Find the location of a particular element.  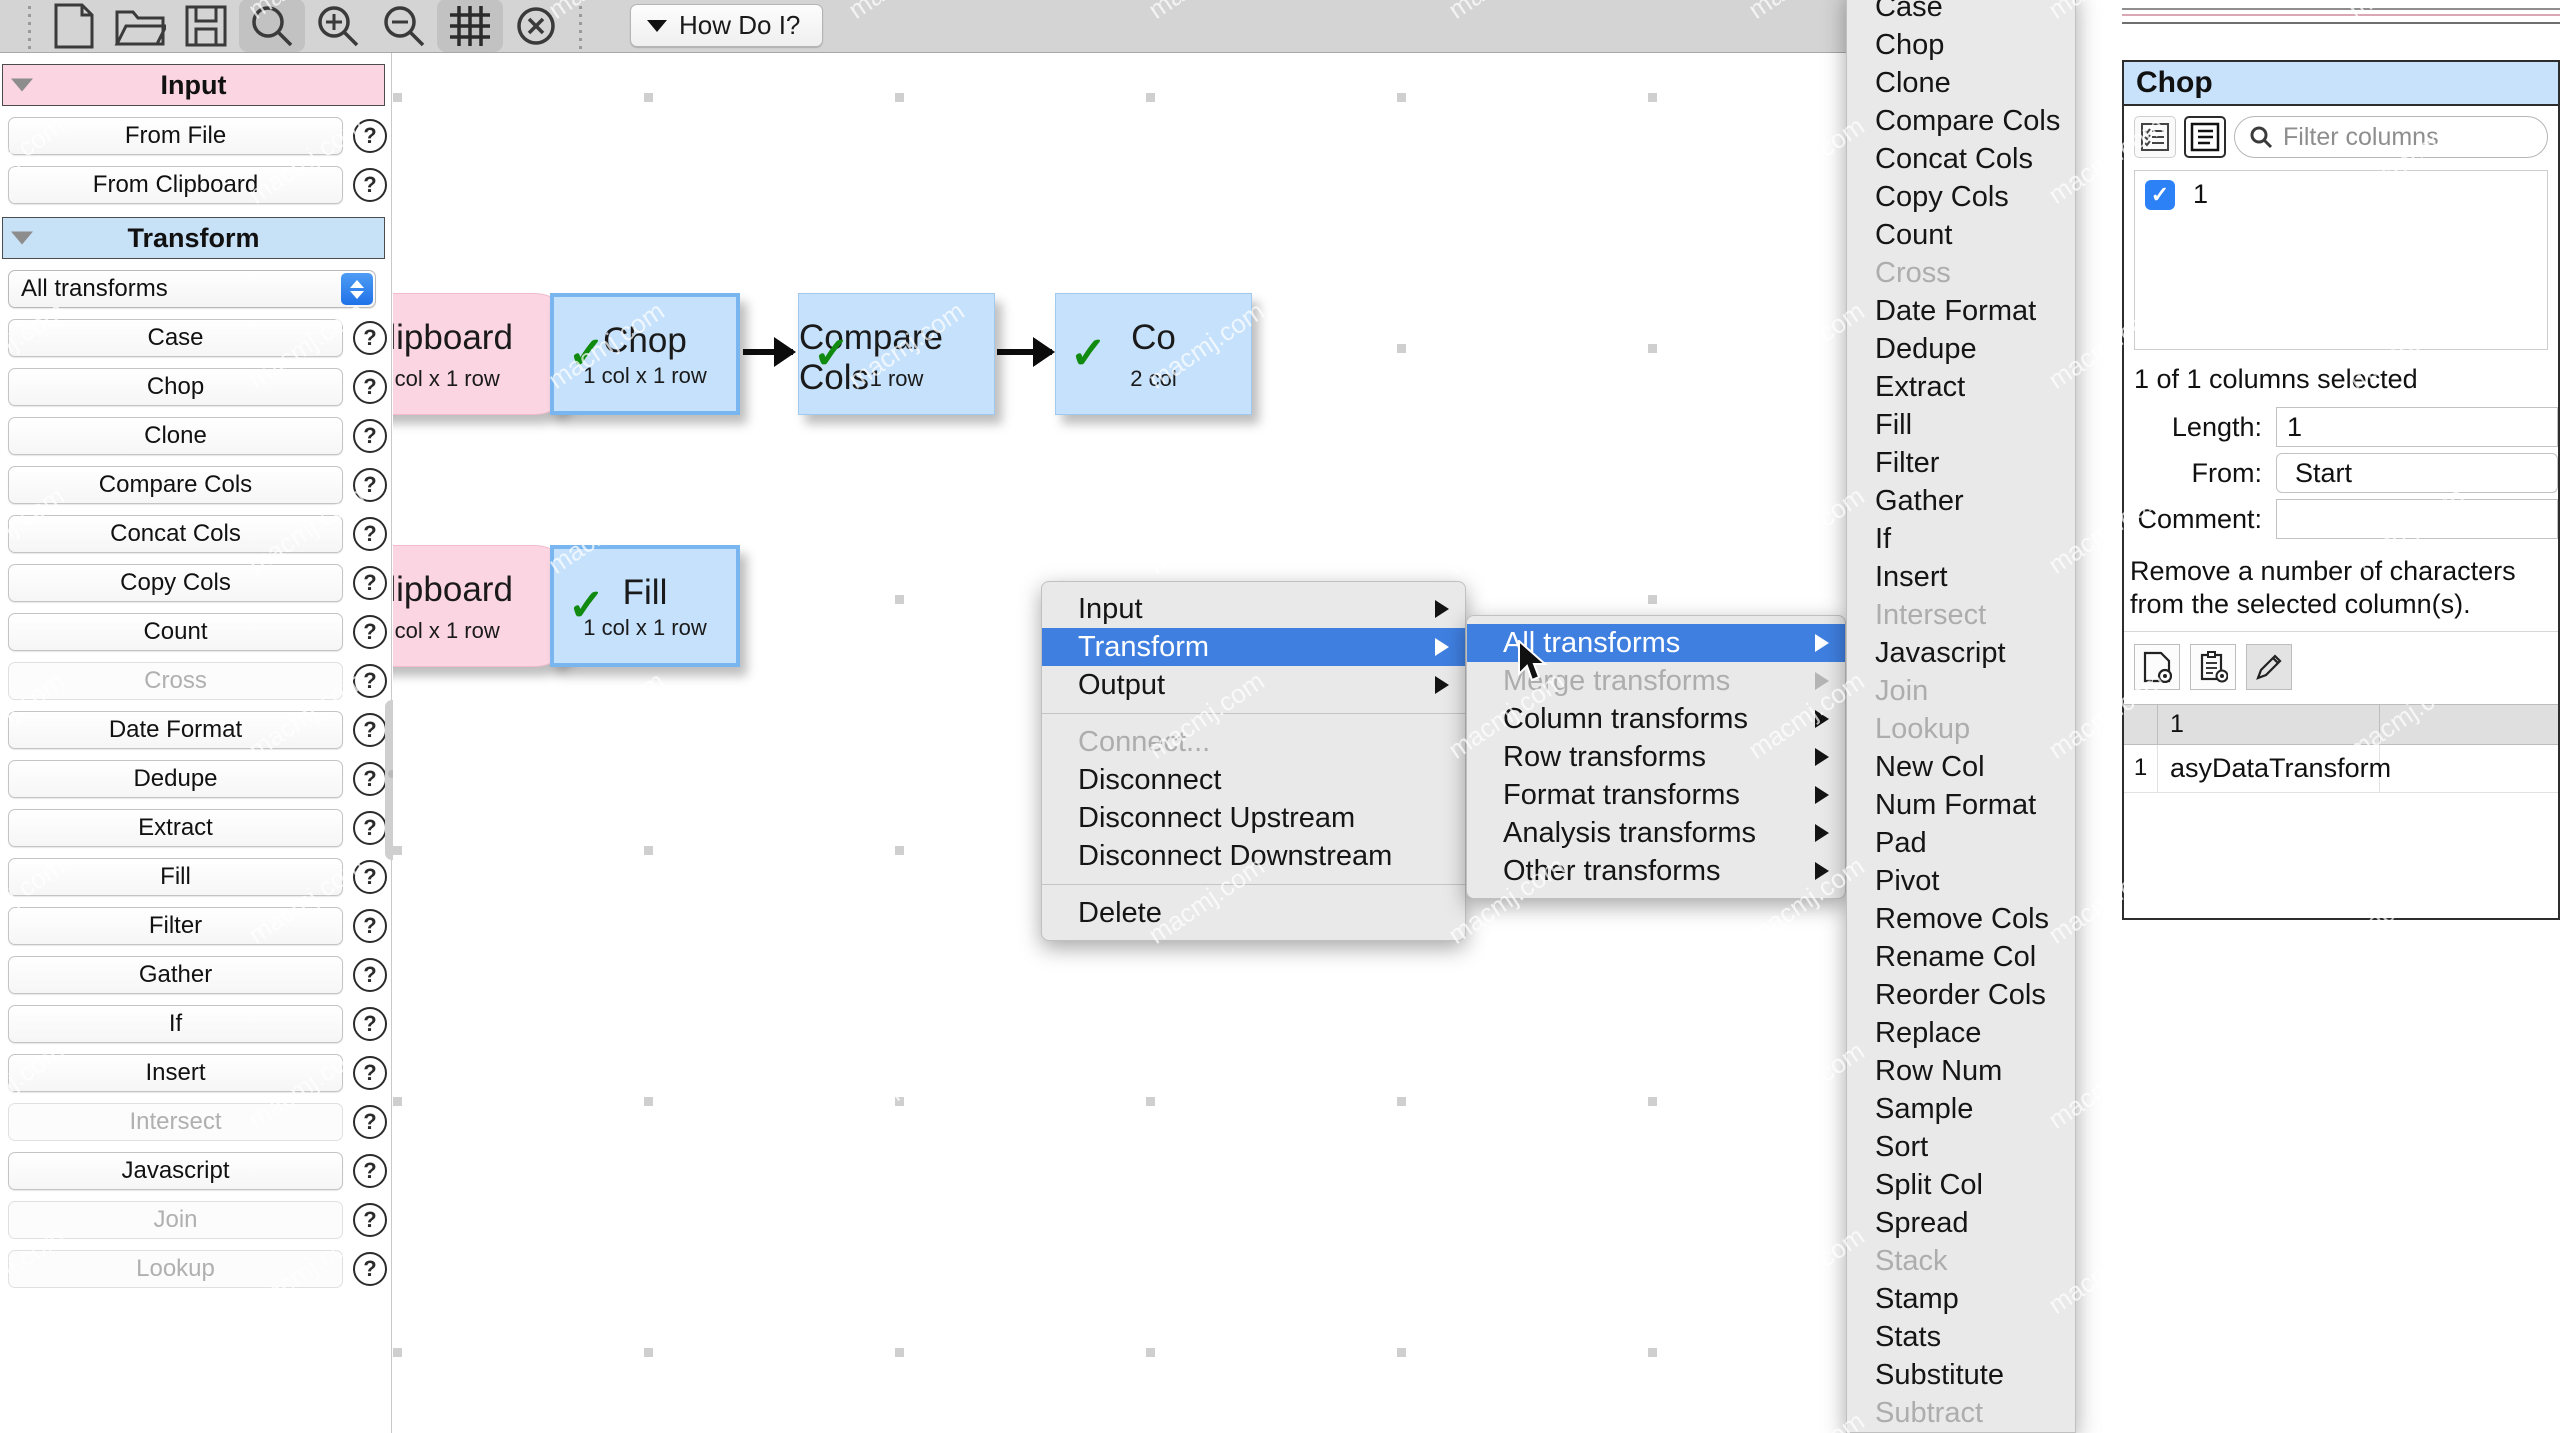

zoom-search-icon is located at coordinates (272, 26).